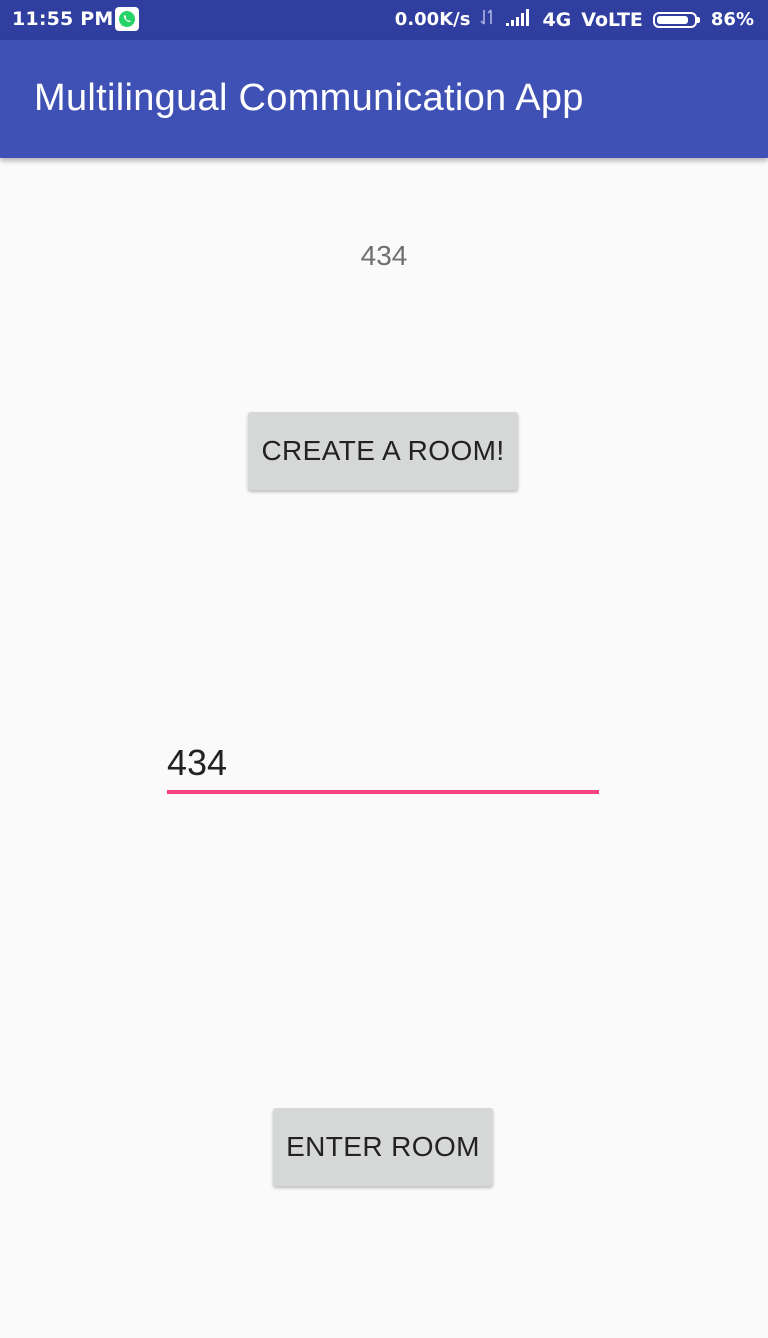 Image resolution: width=768 pixels, height=1338 pixels. I want to click on status-right-group: 0.00K/s 4G VoLTE 86%, so click(574, 19).